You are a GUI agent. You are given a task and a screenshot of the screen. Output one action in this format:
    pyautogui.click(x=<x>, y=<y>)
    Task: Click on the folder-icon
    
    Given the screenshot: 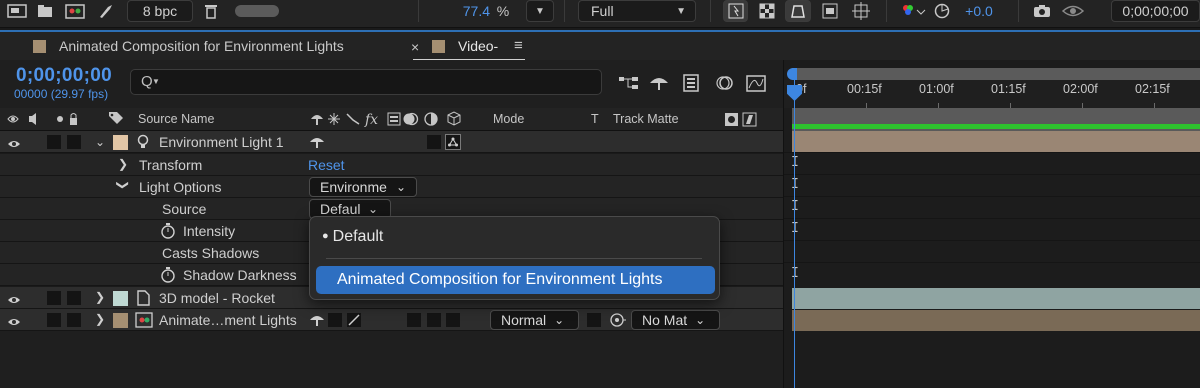 What is the action you would take?
    pyautogui.click(x=45, y=11)
    